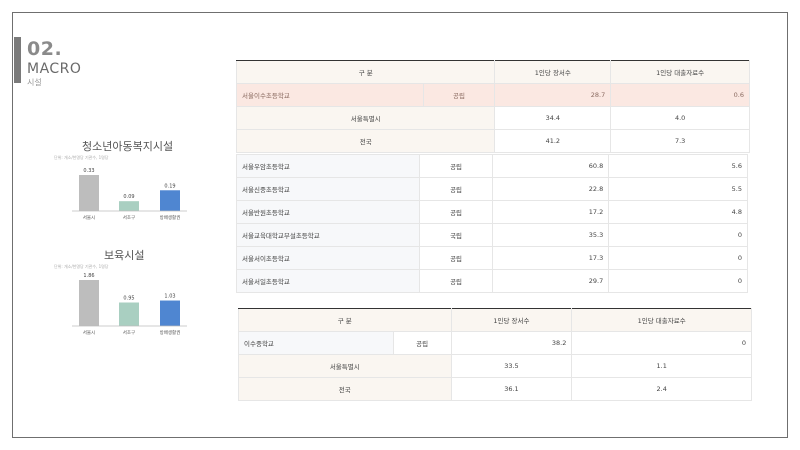  I want to click on value-label: 0.95, so click(128, 299).